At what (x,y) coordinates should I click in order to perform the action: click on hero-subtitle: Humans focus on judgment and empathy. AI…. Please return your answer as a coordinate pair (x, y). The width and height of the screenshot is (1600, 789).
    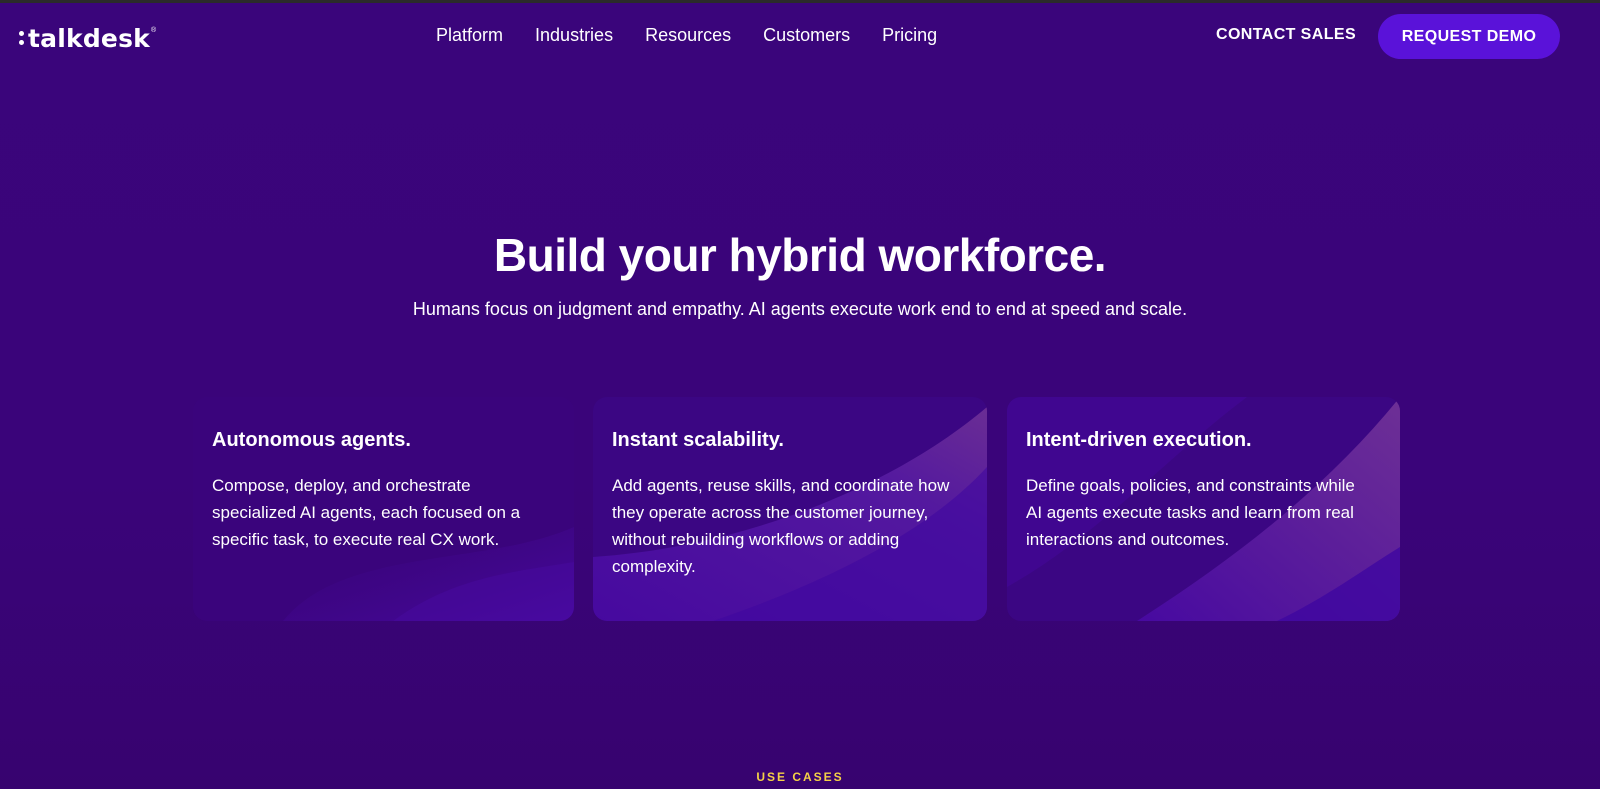
    Looking at the image, I should click on (800, 309).